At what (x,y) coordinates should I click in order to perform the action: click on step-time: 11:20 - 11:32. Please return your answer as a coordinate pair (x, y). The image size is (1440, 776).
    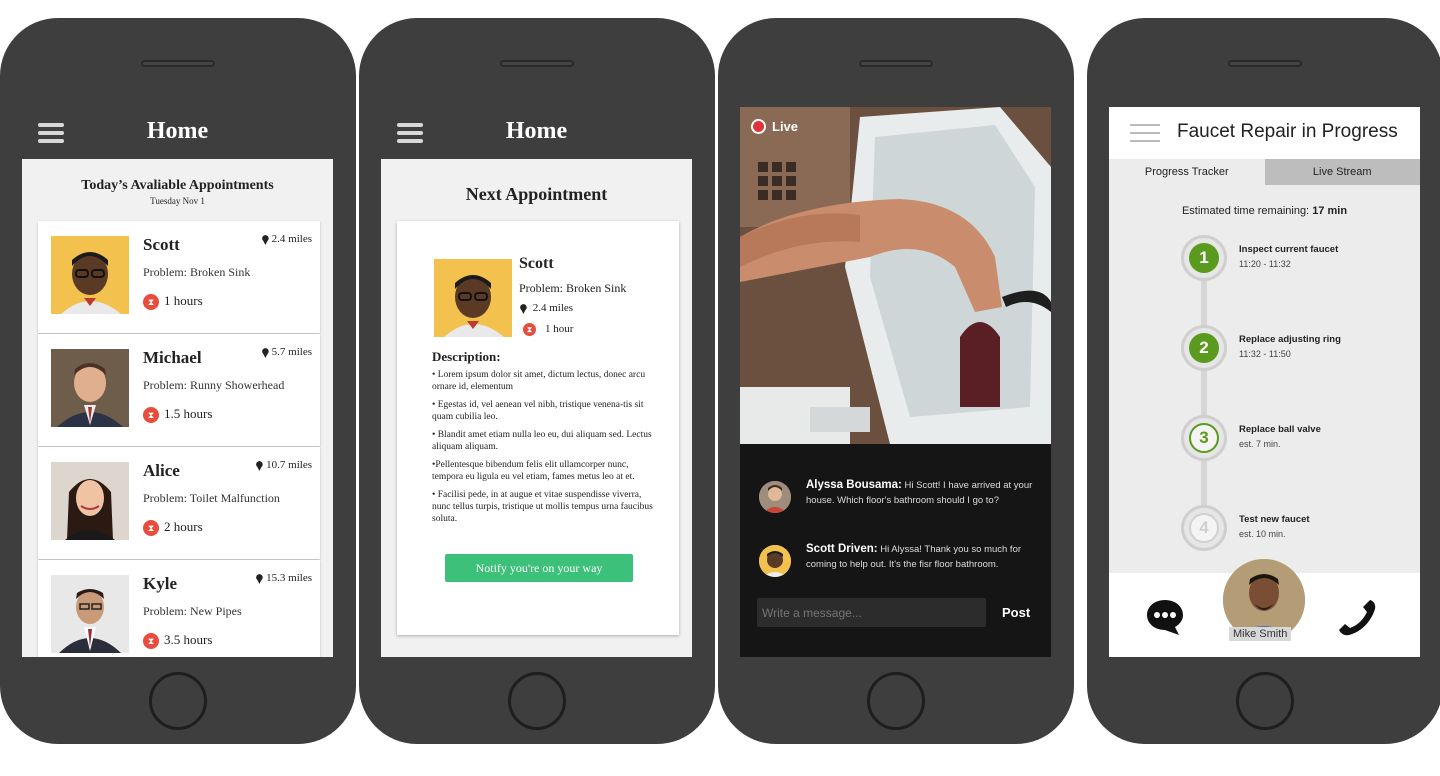
    Looking at the image, I should click on (1265, 264).